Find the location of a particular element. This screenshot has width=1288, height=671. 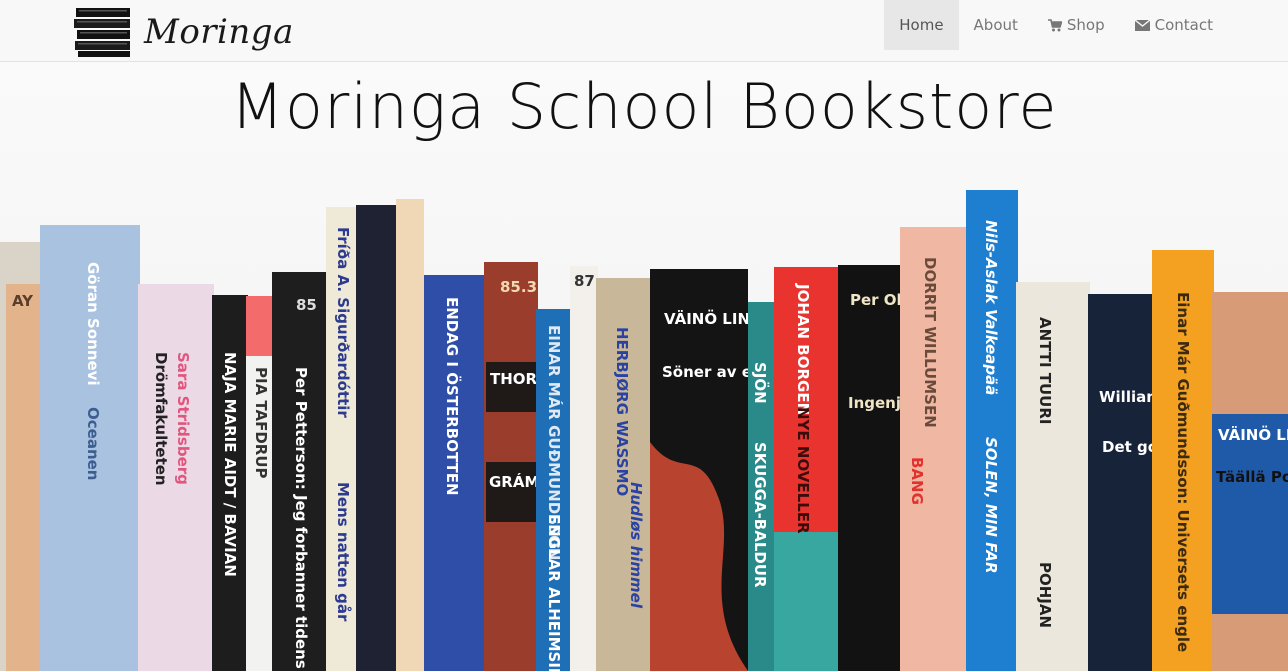

book-spine: Göran Sonnevi Oceanen is located at coordinates (90, 448).